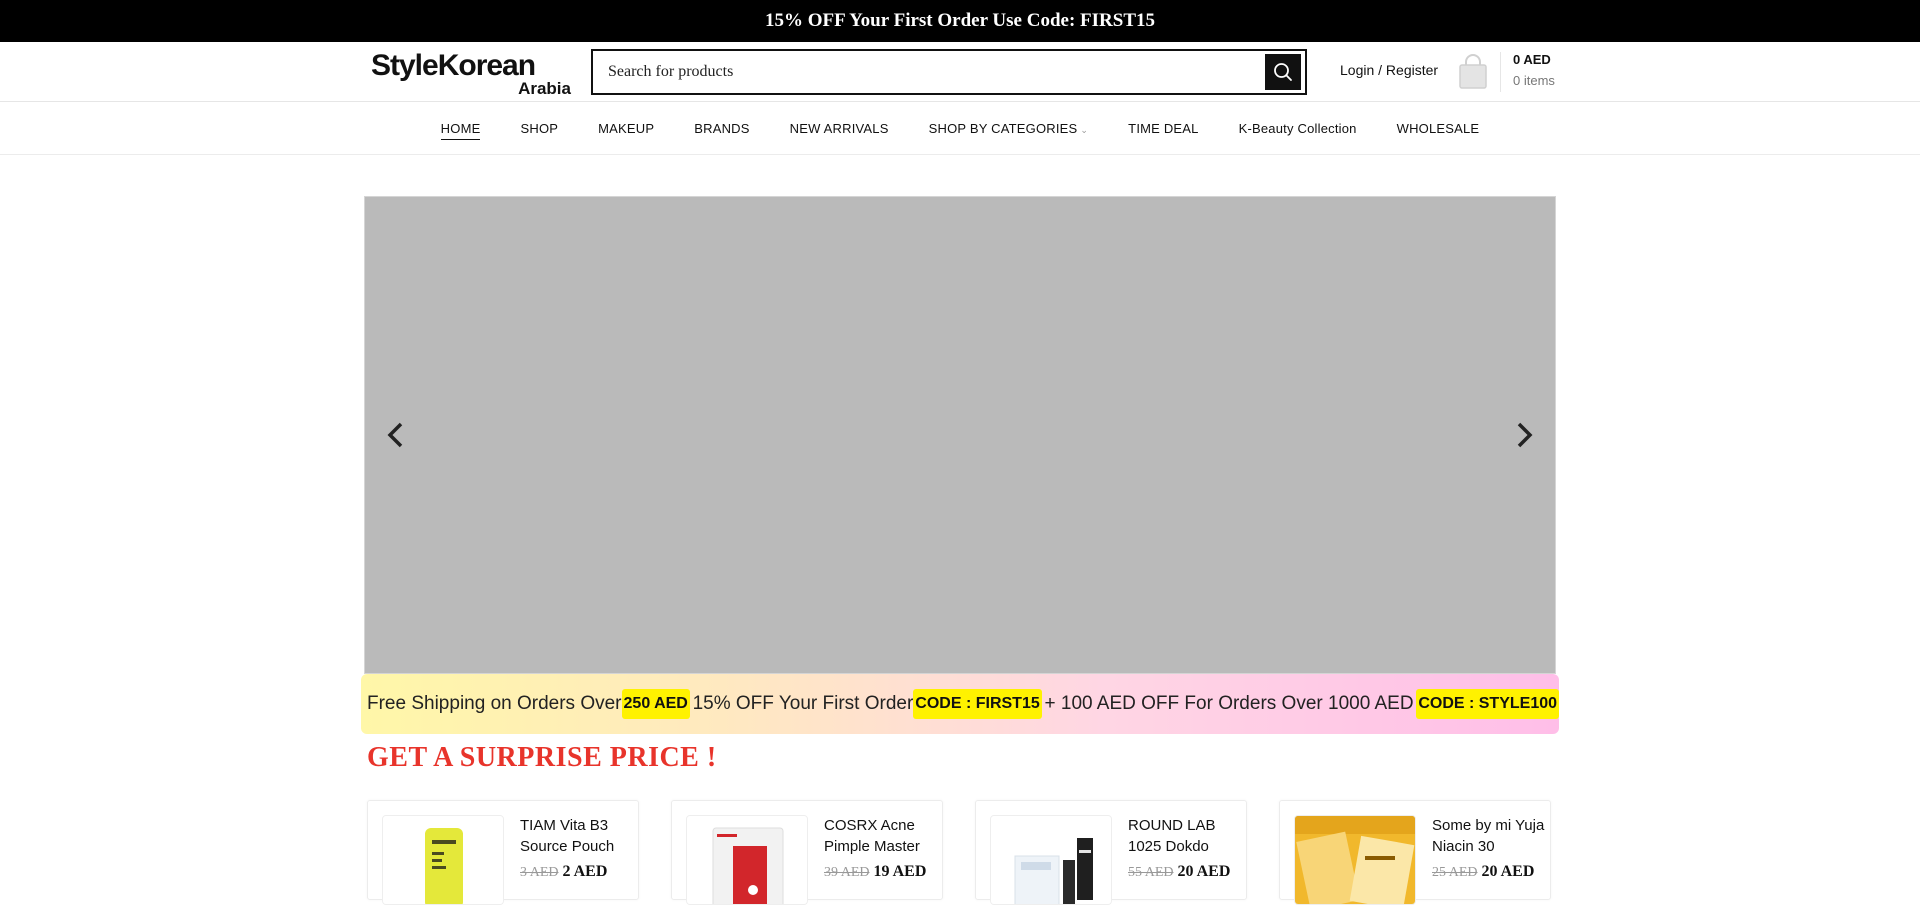 The width and height of the screenshot is (1920, 905). What do you see at coordinates (847, 872) in the screenshot?
I see `product-old-price: 39 AED` at bounding box center [847, 872].